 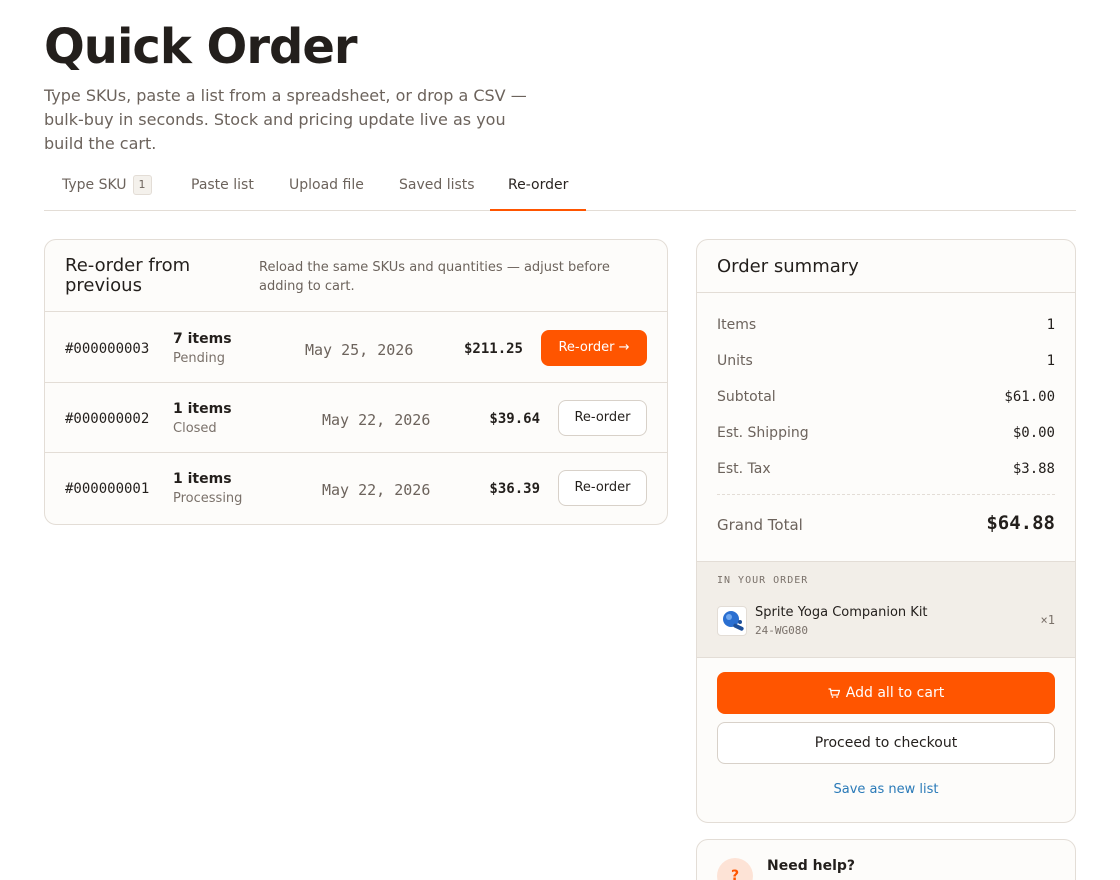 What do you see at coordinates (735, 361) in the screenshot?
I see `summary-label: Units` at bounding box center [735, 361].